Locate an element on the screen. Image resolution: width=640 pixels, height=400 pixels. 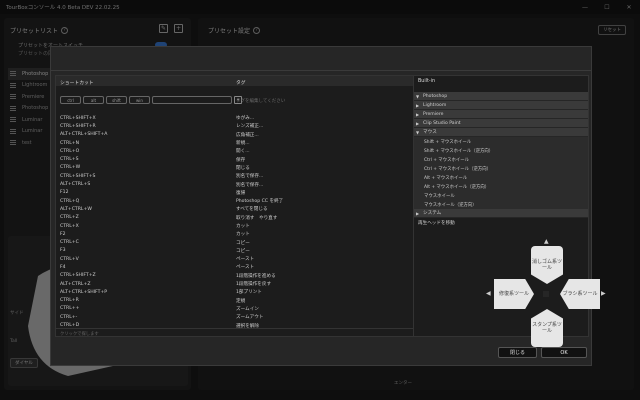
shortcut-keys: CTRL+- is located at coordinates (69, 317).